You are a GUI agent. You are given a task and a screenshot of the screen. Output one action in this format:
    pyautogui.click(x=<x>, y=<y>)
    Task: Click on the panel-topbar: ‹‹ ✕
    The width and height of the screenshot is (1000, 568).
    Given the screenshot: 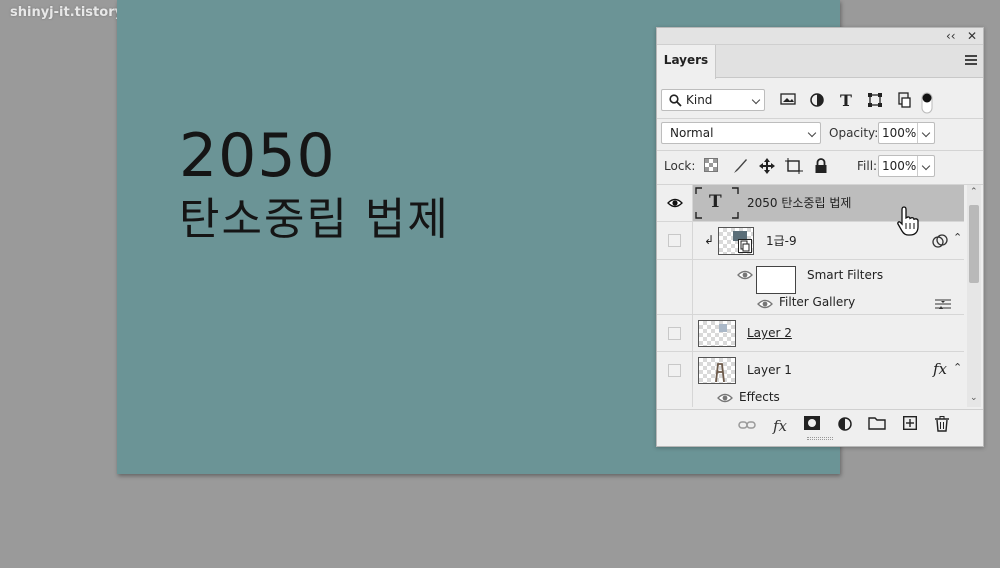 What is the action you would take?
    pyautogui.click(x=820, y=36)
    